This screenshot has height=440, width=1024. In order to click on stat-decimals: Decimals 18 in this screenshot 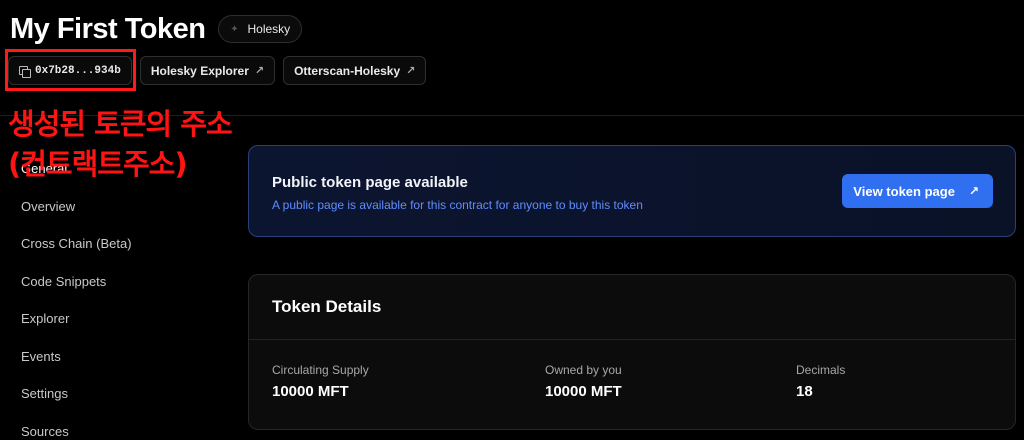, I will do `click(820, 381)`.